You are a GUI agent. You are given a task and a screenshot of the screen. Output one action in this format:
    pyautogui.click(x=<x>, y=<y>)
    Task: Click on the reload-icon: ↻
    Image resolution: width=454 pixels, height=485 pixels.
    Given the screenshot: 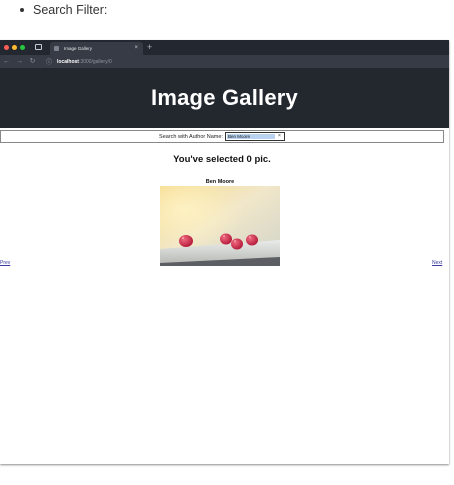 What is the action you would take?
    pyautogui.click(x=32, y=61)
    